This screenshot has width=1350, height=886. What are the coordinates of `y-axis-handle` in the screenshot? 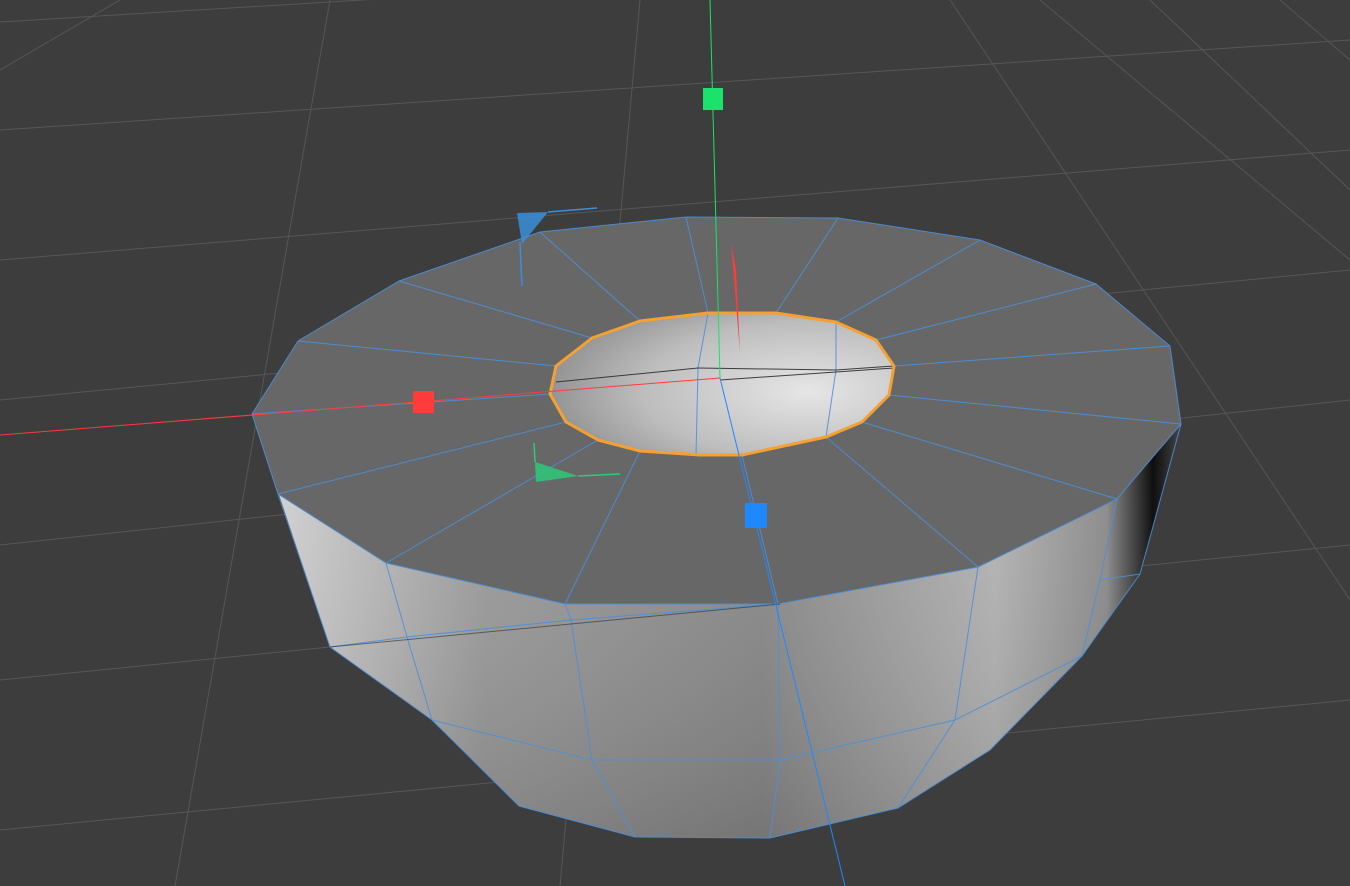 It's located at (713, 99).